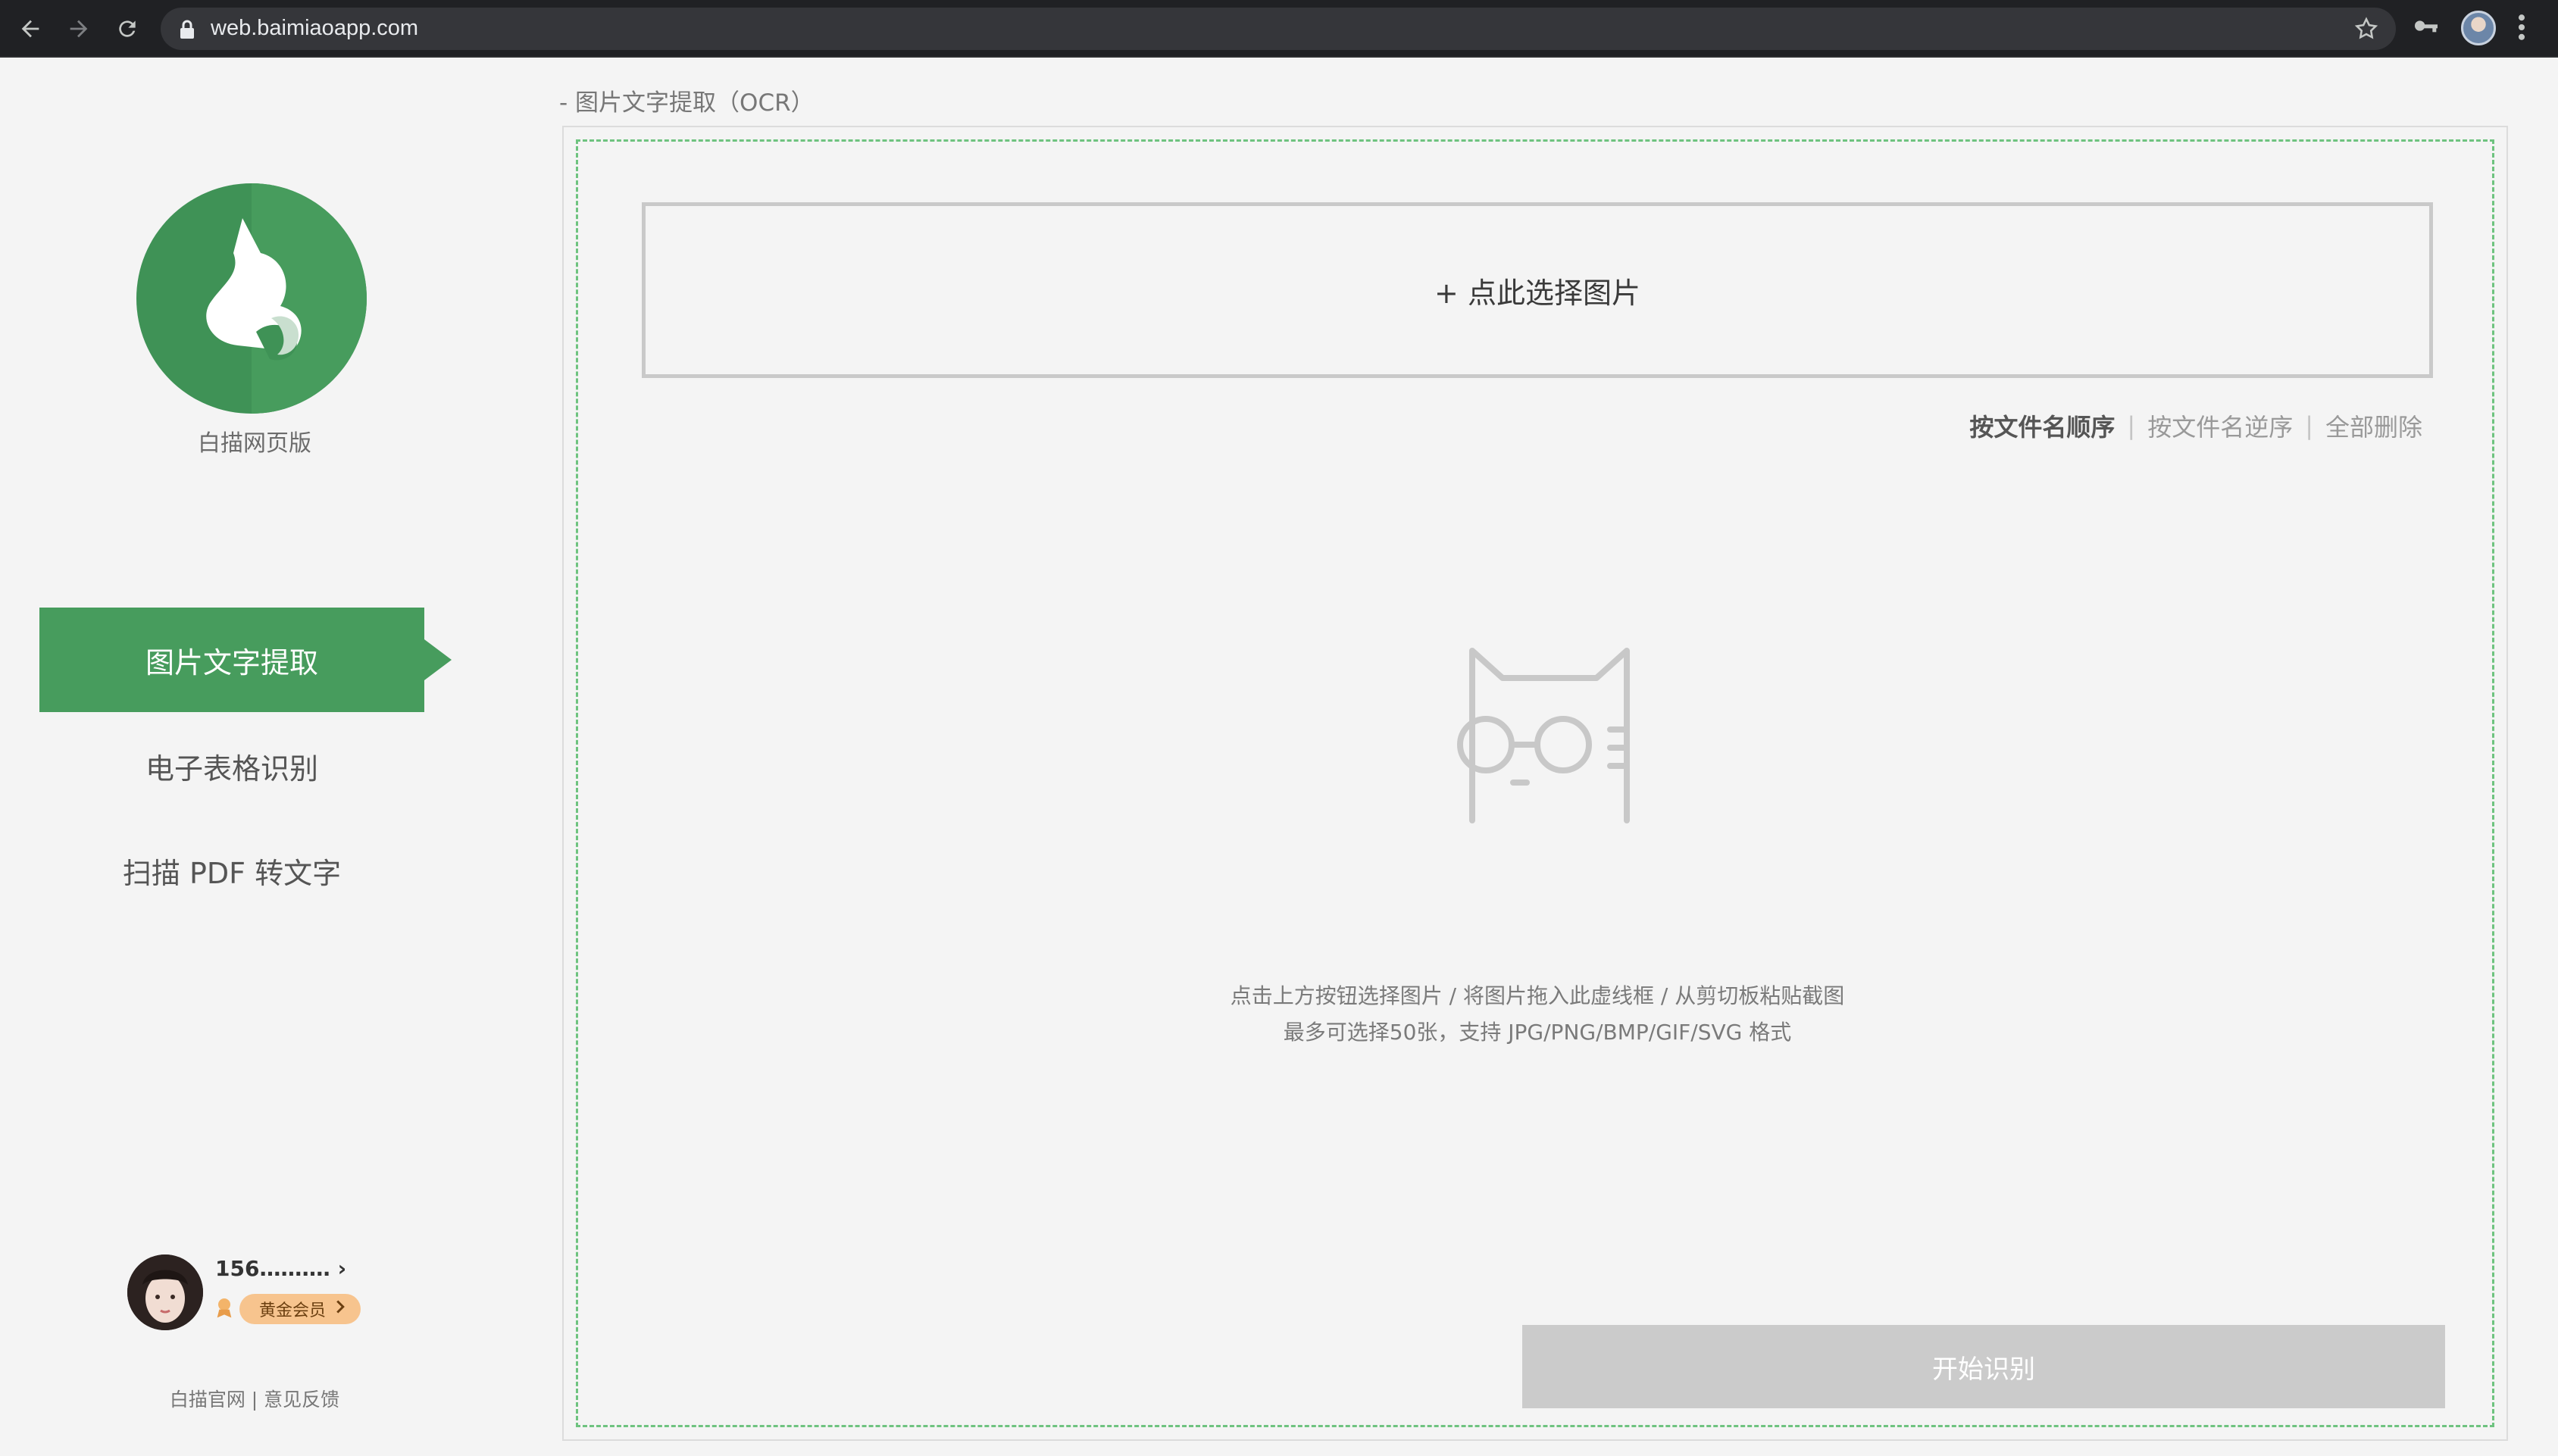 Image resolution: width=2558 pixels, height=1456 pixels. I want to click on footer-links: 白描官网 | 意见反馈, so click(254, 1398).